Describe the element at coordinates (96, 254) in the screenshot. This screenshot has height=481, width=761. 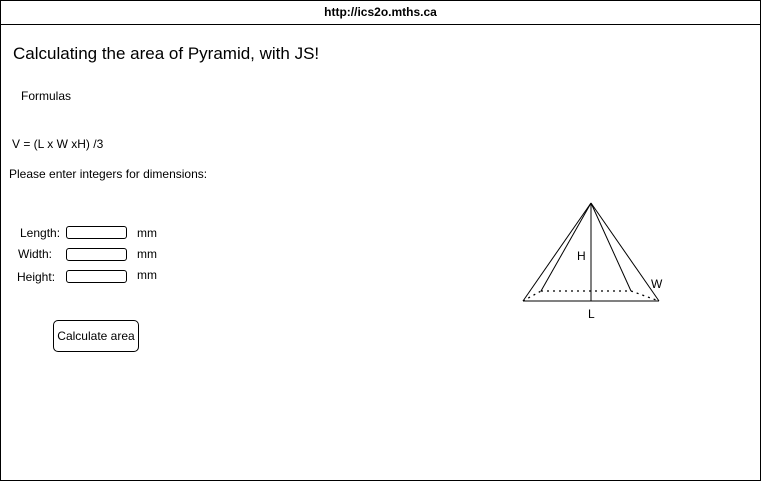
I see `width-input` at that location.